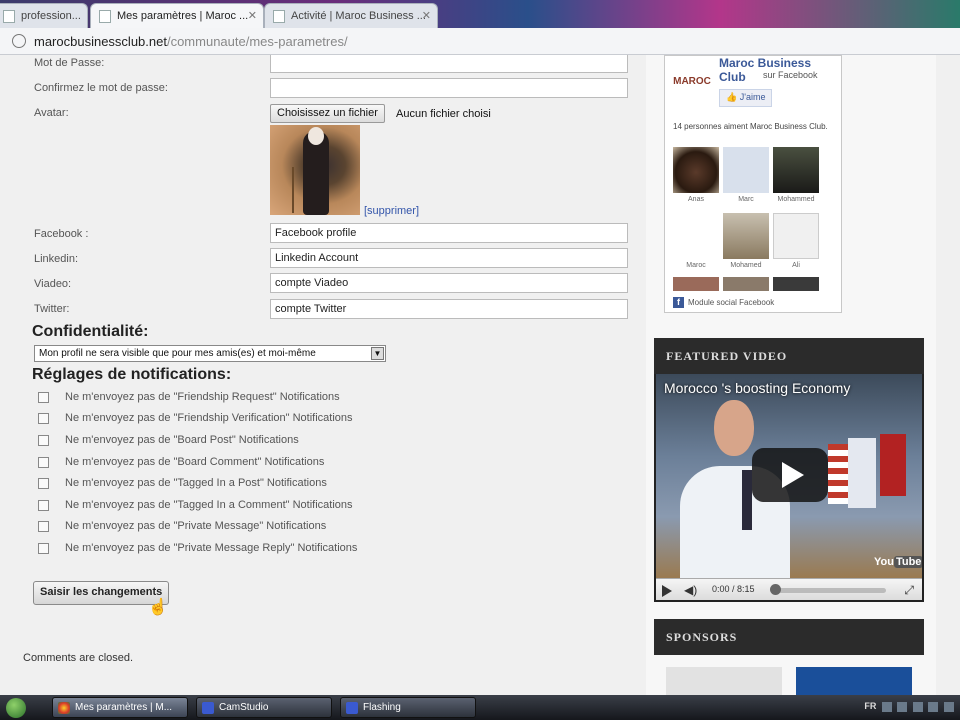  What do you see at coordinates (351, 15) in the screenshot?
I see `tab-activite: Activité | Maroc Business ... ✕` at bounding box center [351, 15].